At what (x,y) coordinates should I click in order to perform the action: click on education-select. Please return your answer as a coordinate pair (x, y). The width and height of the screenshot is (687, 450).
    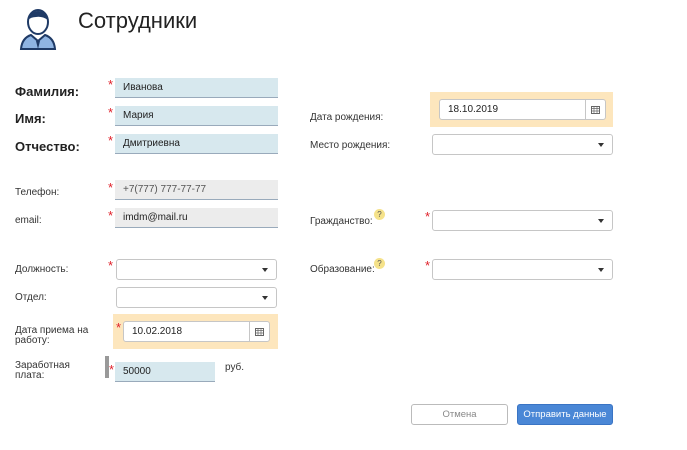
    Looking at the image, I should click on (522, 269).